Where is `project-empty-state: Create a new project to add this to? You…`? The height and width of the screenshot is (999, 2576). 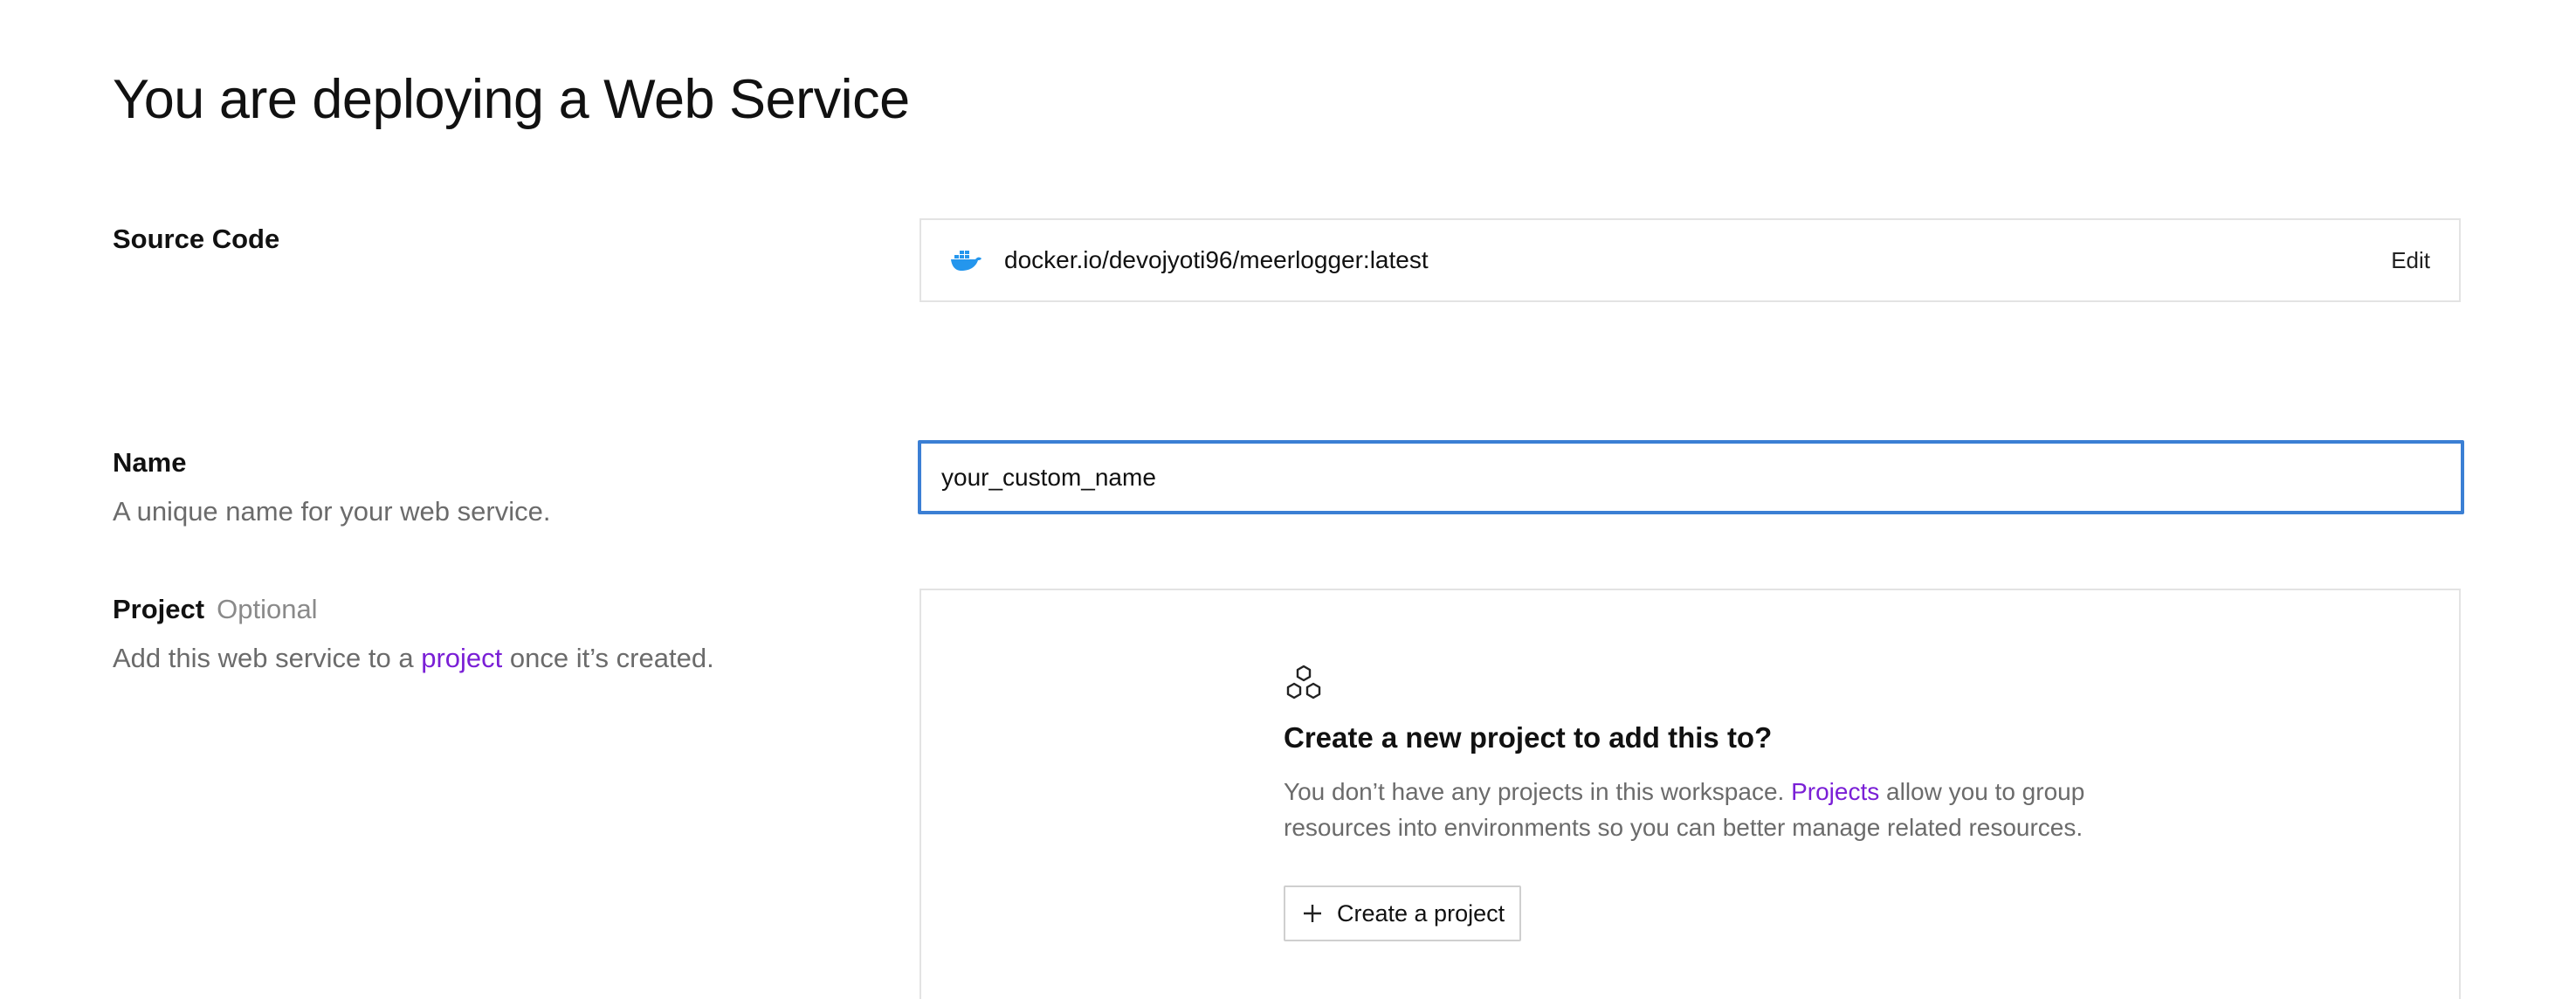 project-empty-state: Create a new project to add this to? You… is located at coordinates (1703, 802).